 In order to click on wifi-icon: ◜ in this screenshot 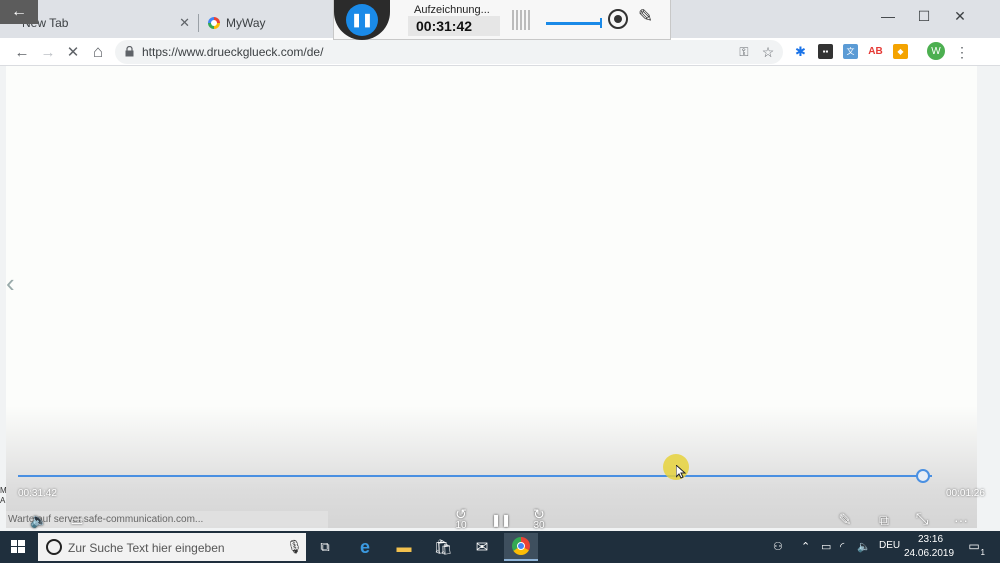, I will do `click(842, 546)`.